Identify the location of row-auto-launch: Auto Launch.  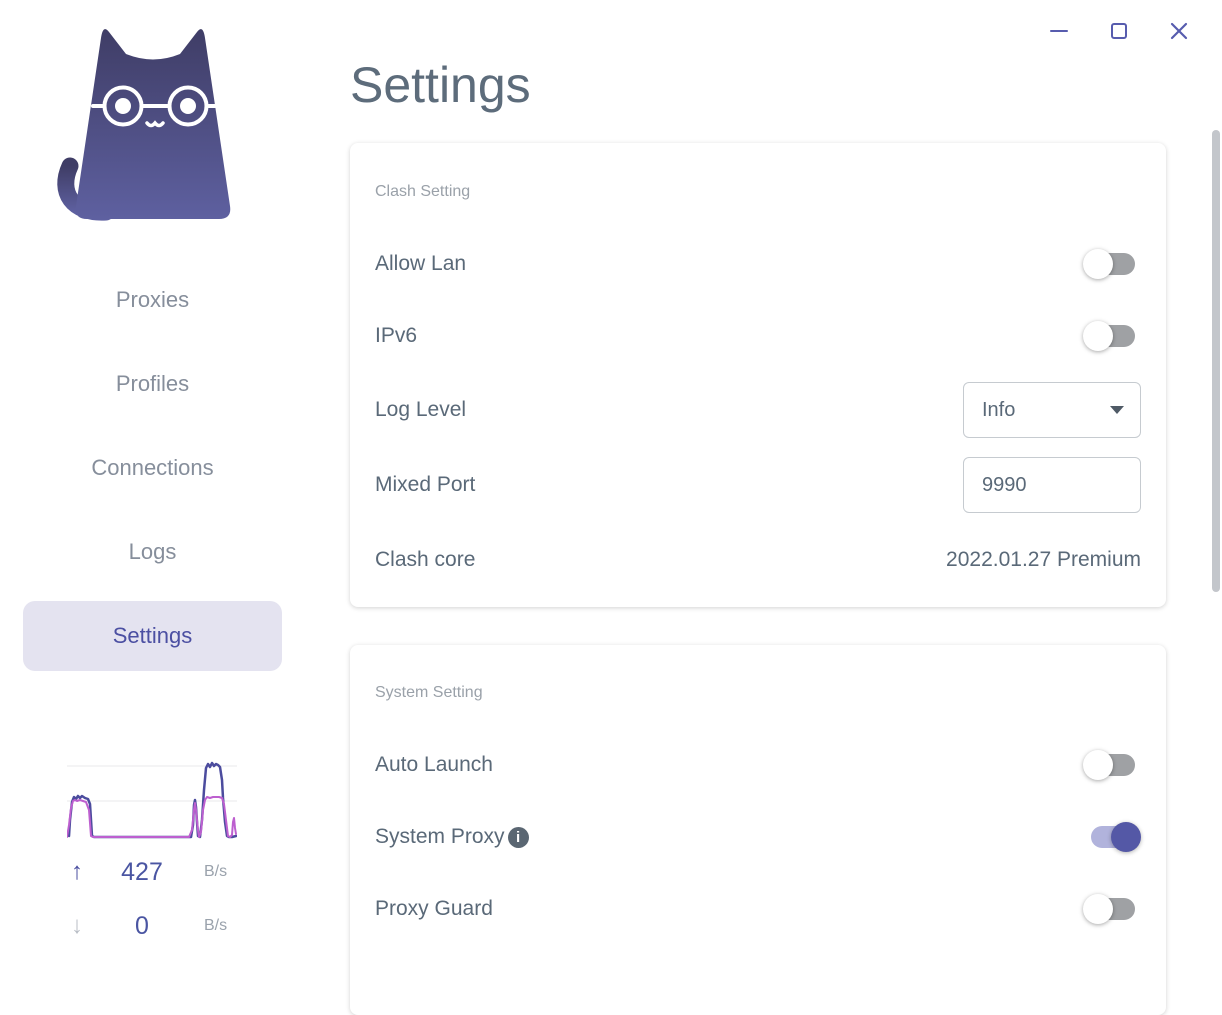
(758, 765).